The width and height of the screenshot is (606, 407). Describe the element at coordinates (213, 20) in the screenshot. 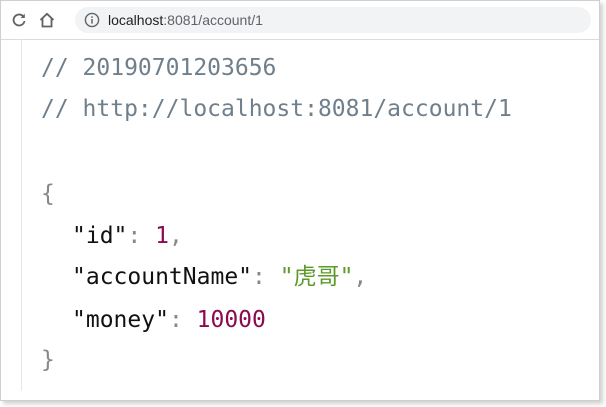

I see `url-path: :8081/account/1` at that location.